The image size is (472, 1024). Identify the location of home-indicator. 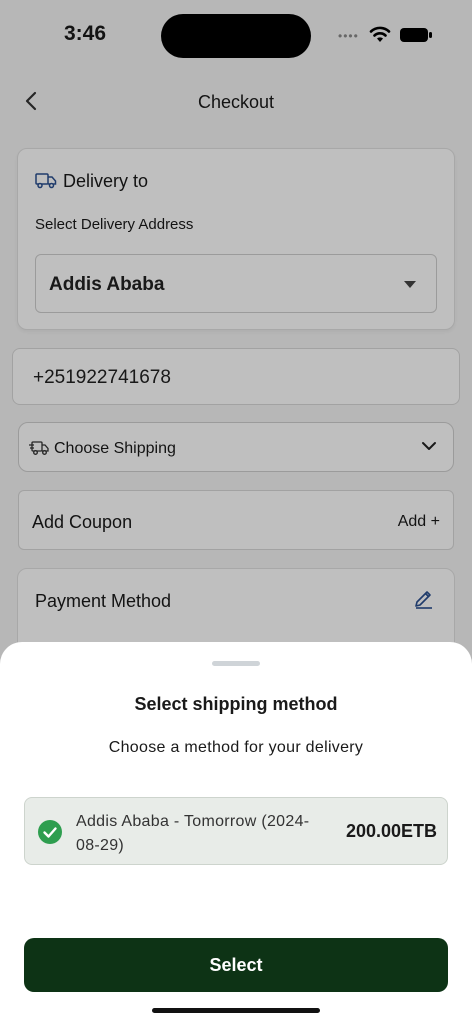
(236, 1010).